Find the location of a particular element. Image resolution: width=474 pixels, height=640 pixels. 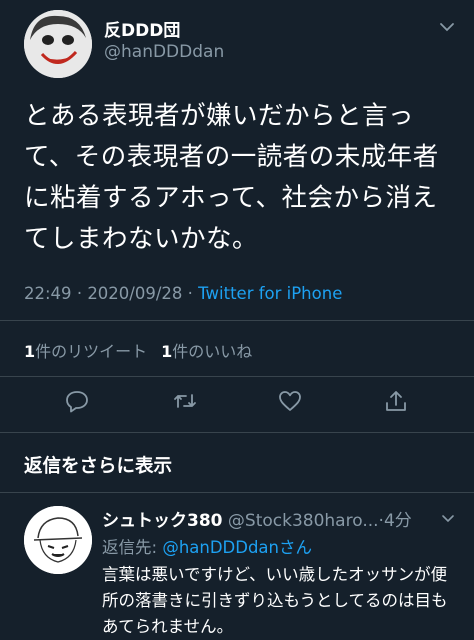

tweet-meta: 22:49 · 2020/09/28 · Twitter for iPhone is located at coordinates (183, 293).